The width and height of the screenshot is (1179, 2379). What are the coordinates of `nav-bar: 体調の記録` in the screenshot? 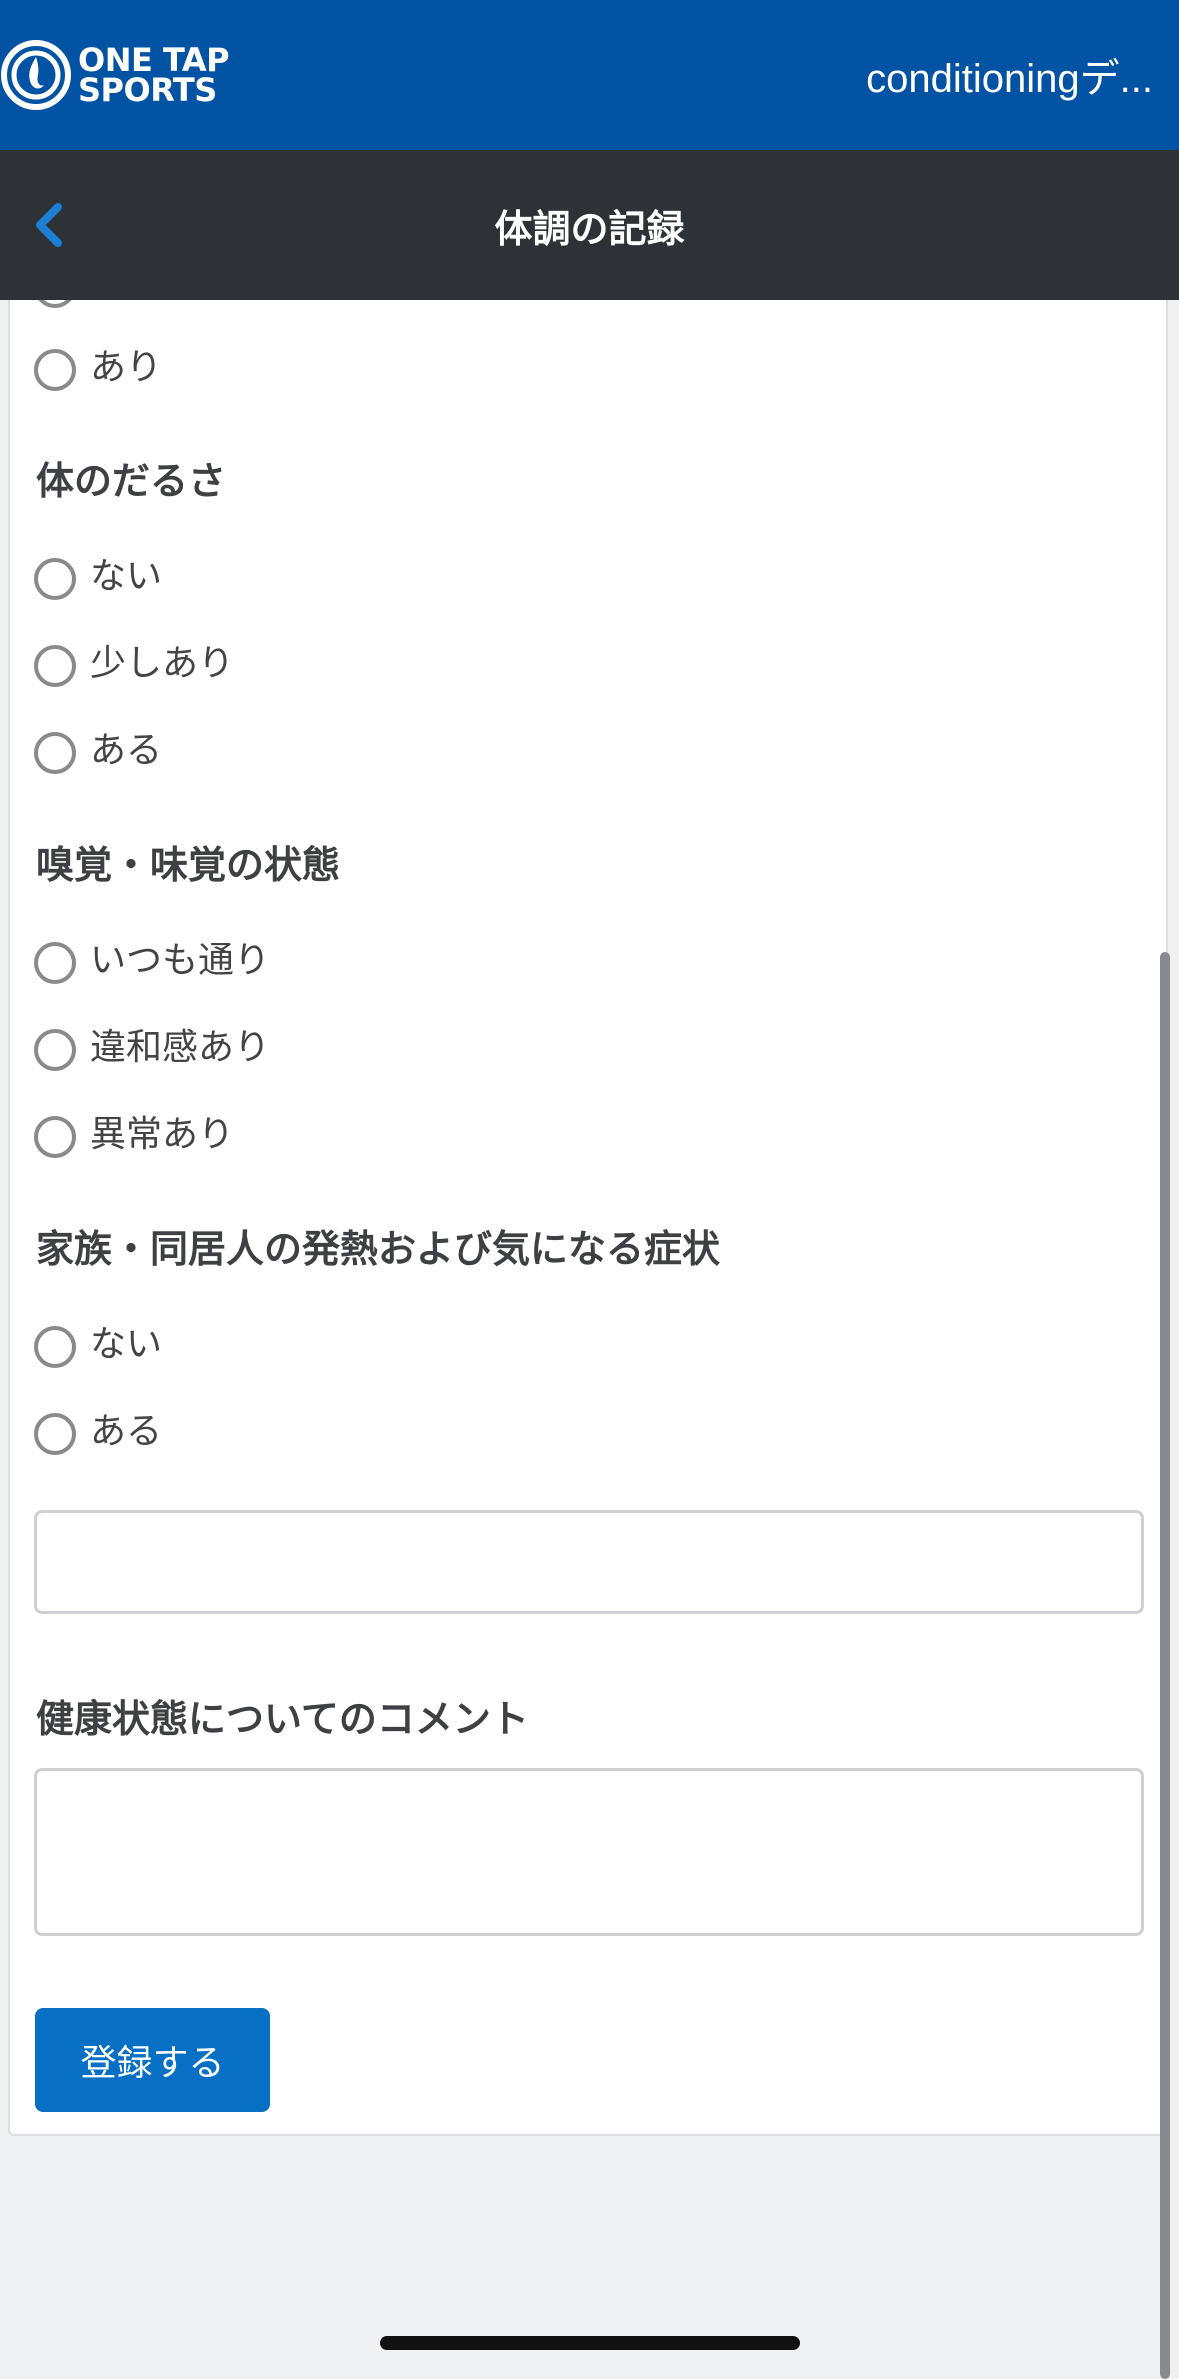 It's located at (589, 225).